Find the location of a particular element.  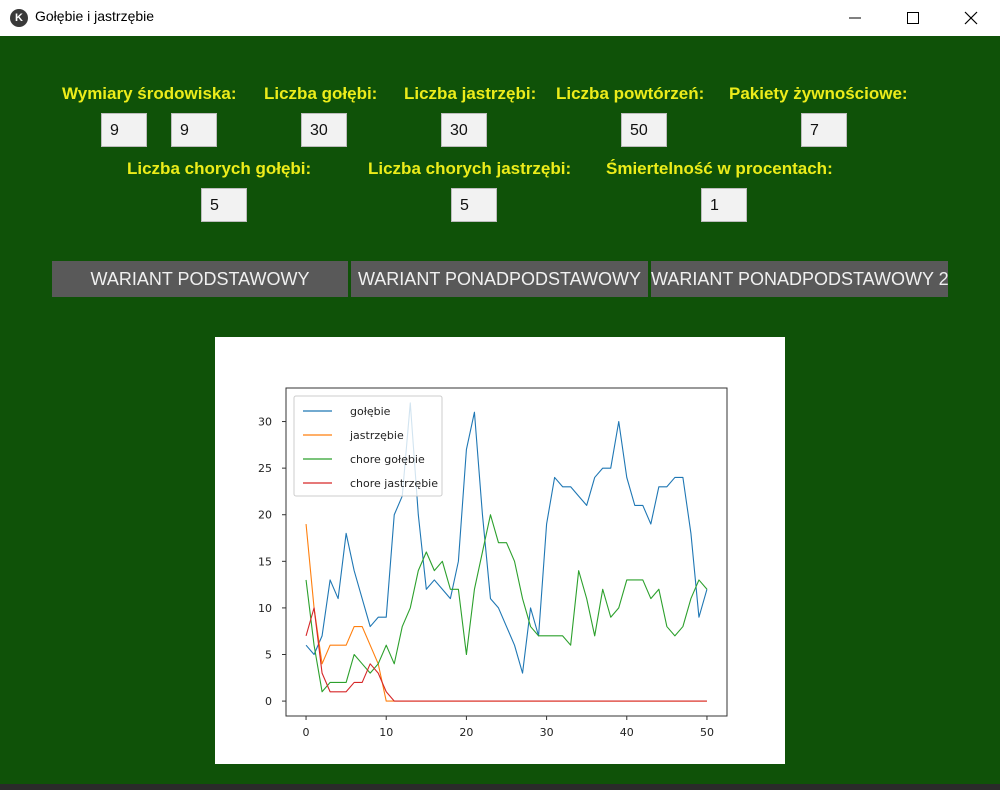

legend-label-chore-jastrzebie: chore jastrzębie is located at coordinates (394, 483).